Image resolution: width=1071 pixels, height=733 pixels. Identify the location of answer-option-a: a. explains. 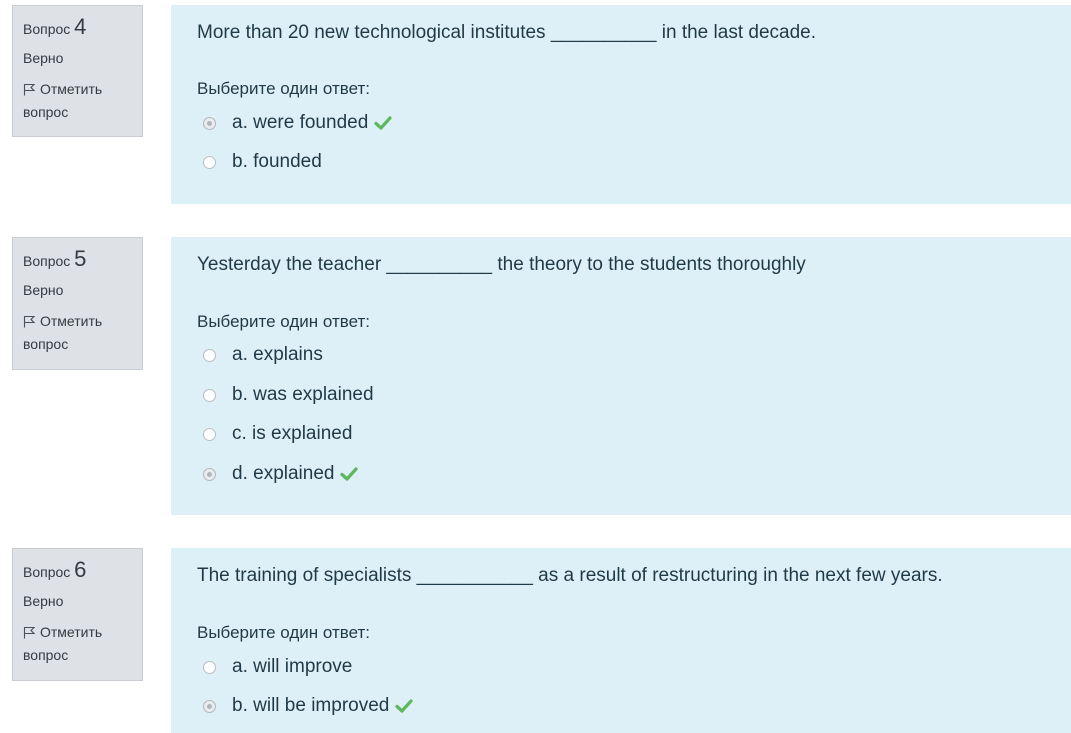
(263, 355).